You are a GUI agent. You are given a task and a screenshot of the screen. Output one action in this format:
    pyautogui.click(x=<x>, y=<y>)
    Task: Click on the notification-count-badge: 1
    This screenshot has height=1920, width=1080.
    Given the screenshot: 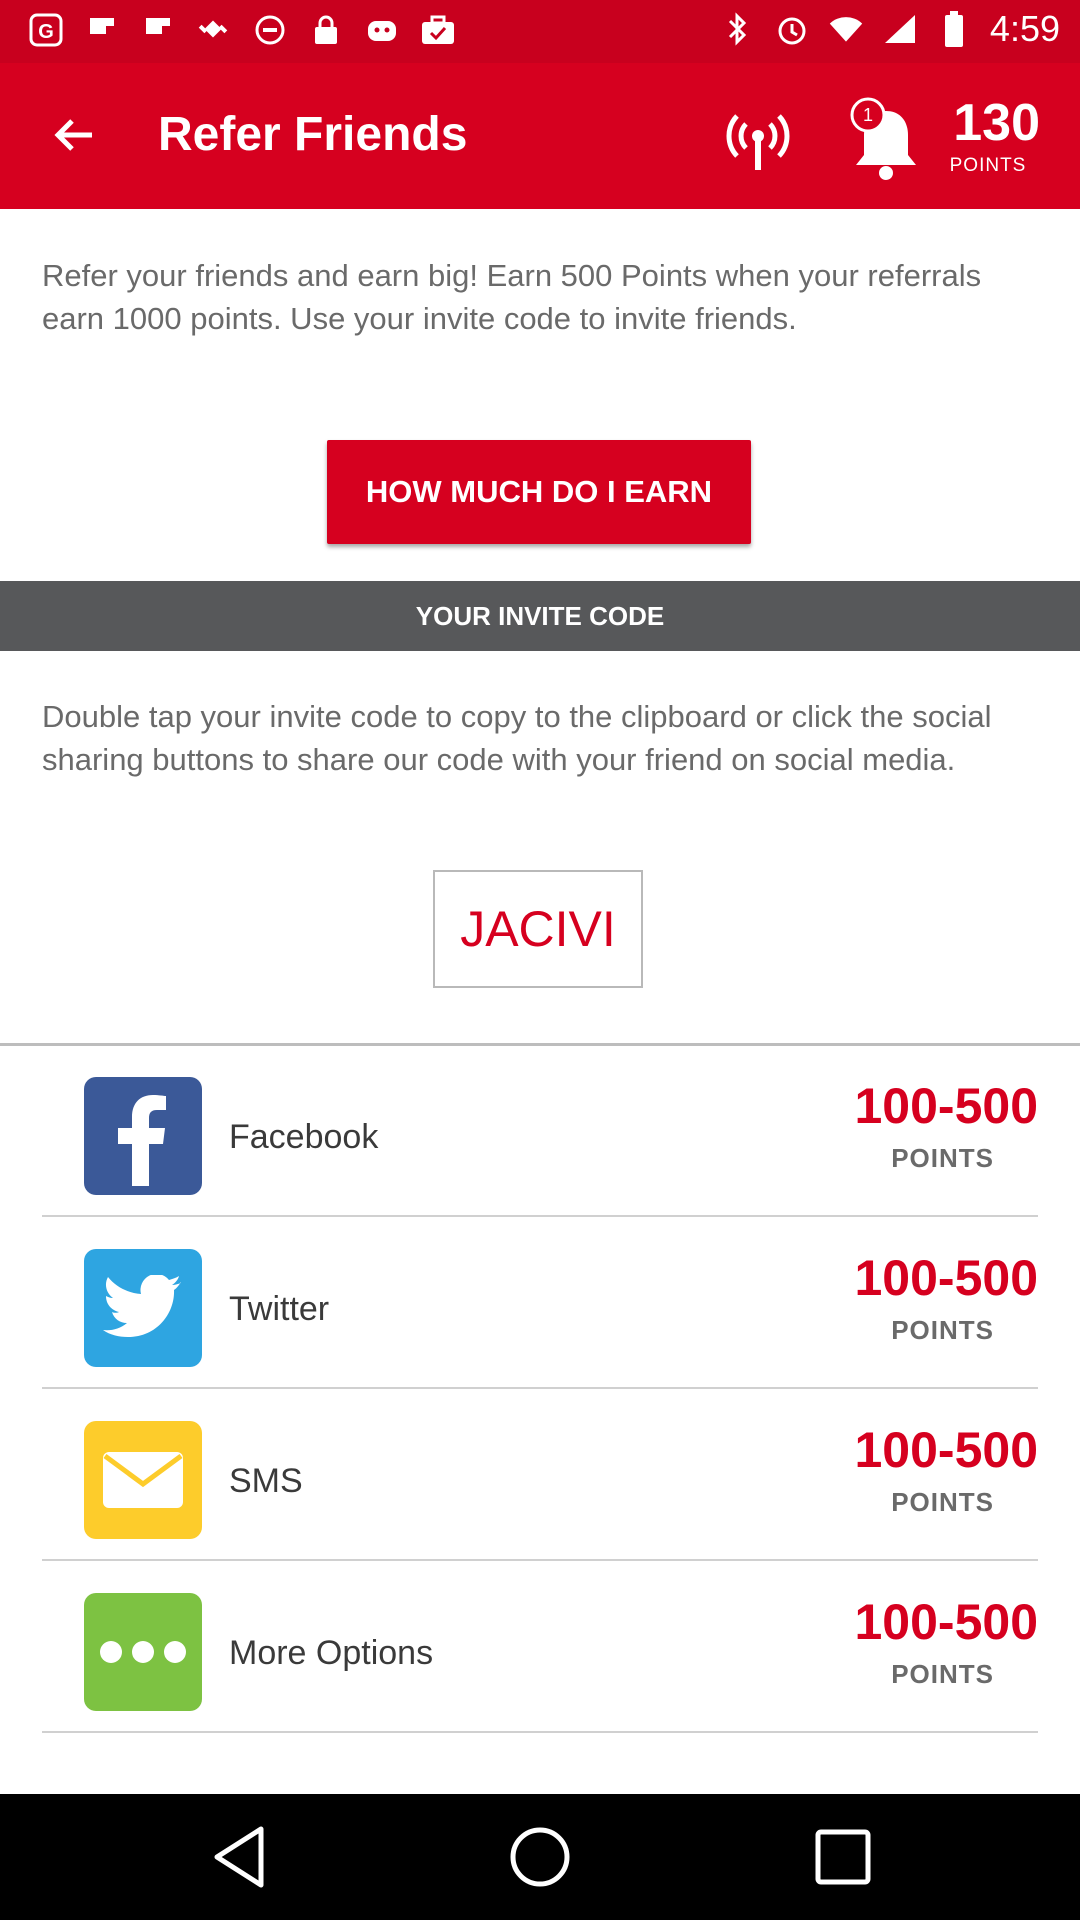 What is the action you would take?
    pyautogui.click(x=867, y=114)
    